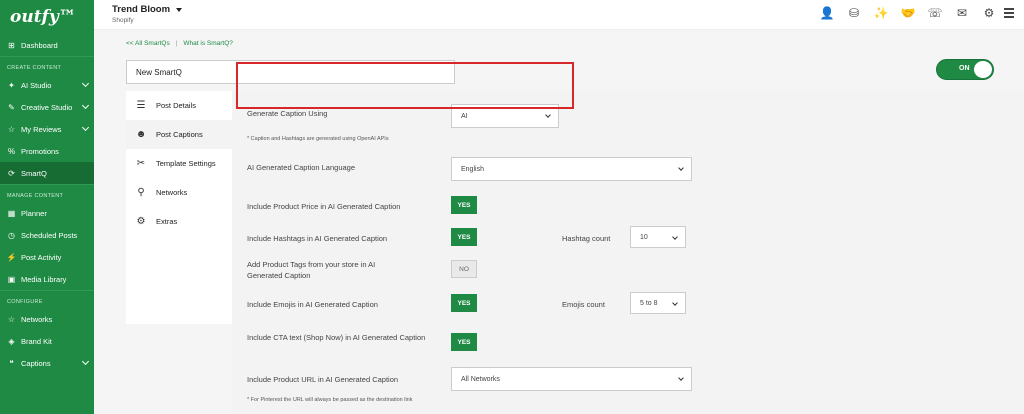 This screenshot has height=414, width=1024. What do you see at coordinates (141, 105) in the screenshot?
I see `sliders-icon: ☰` at bounding box center [141, 105].